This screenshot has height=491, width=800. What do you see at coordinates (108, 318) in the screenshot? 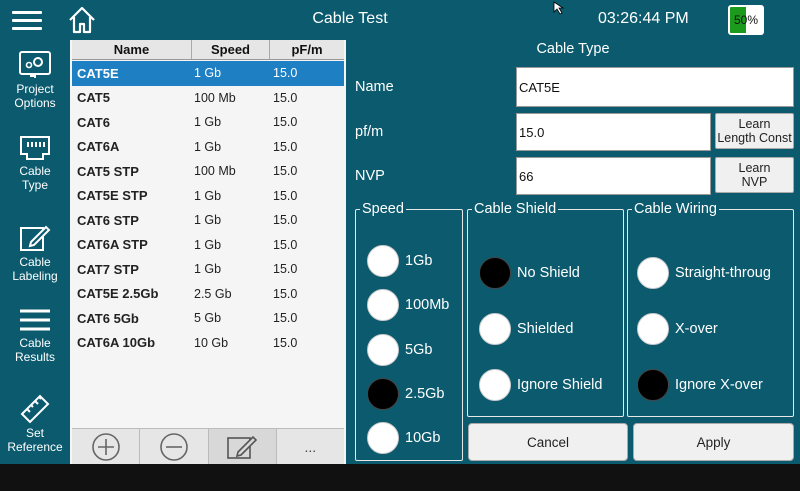
I see `cell-name: CAT6 5Gb` at bounding box center [108, 318].